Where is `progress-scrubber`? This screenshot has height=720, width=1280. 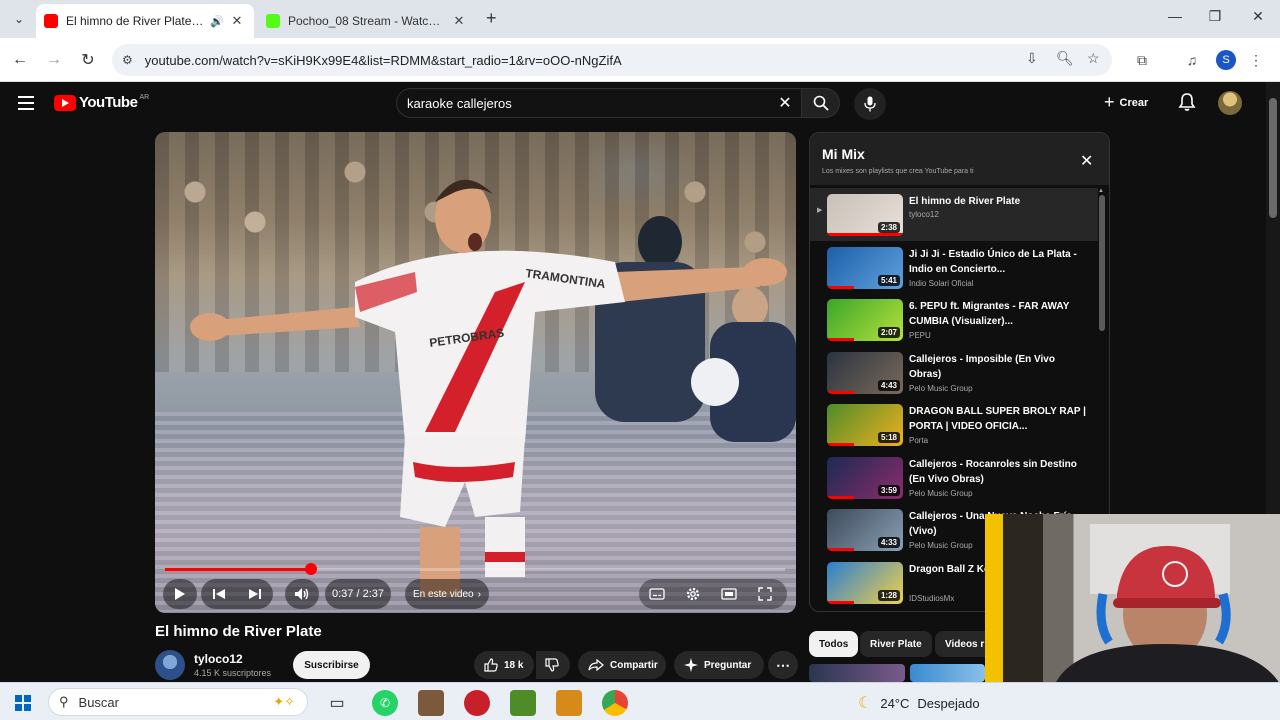
progress-scrubber is located at coordinates (310, 569).